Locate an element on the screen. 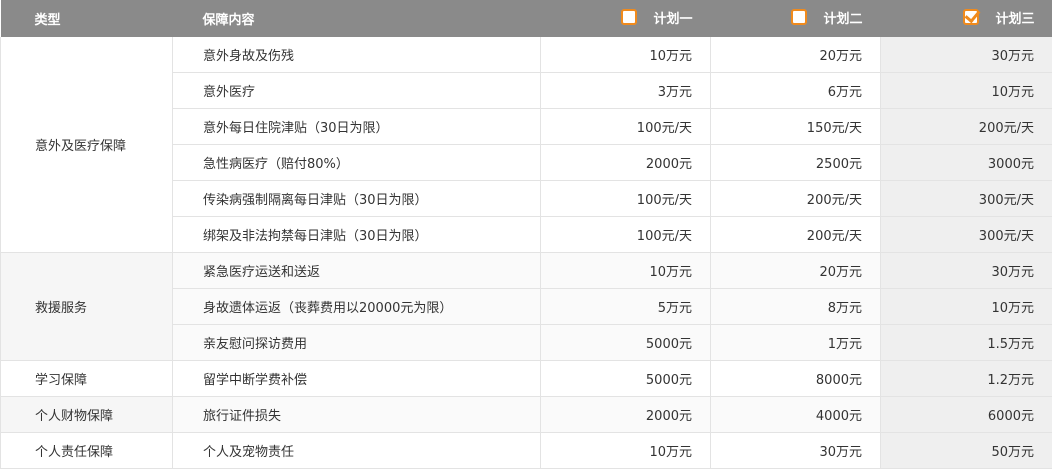 This screenshot has height=472, width=1052. plan-2-value: 150元/天 is located at coordinates (795, 126).